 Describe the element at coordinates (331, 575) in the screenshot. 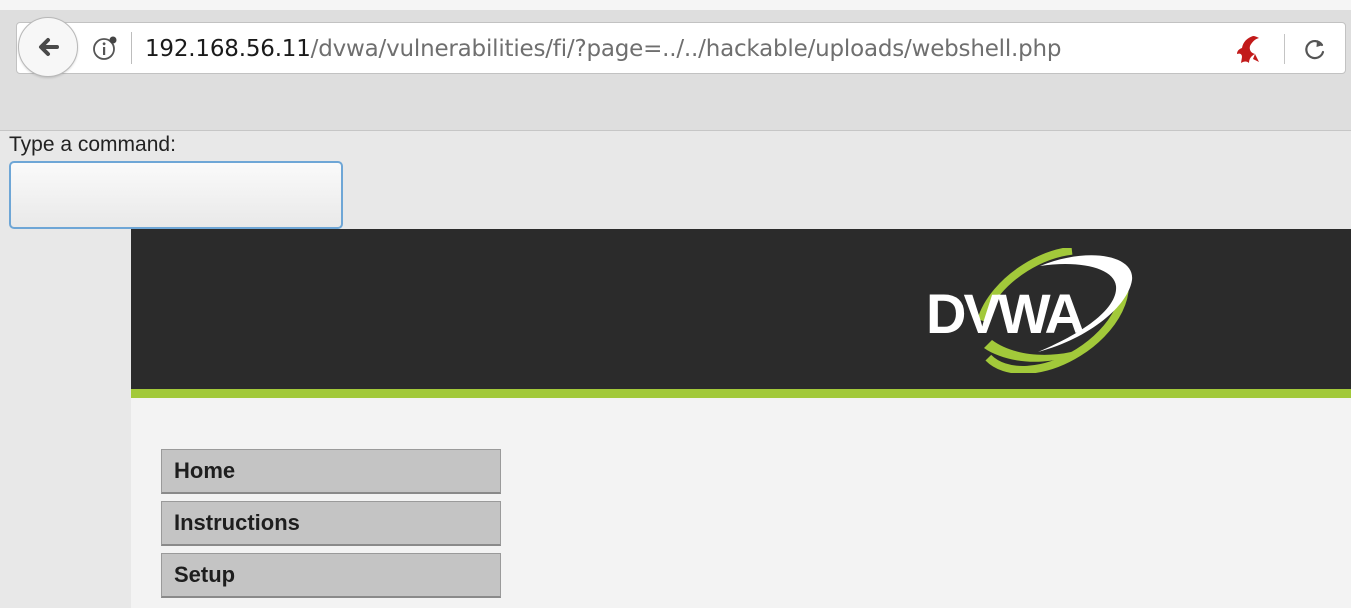

I see `menu-item-setup: Setup` at that location.